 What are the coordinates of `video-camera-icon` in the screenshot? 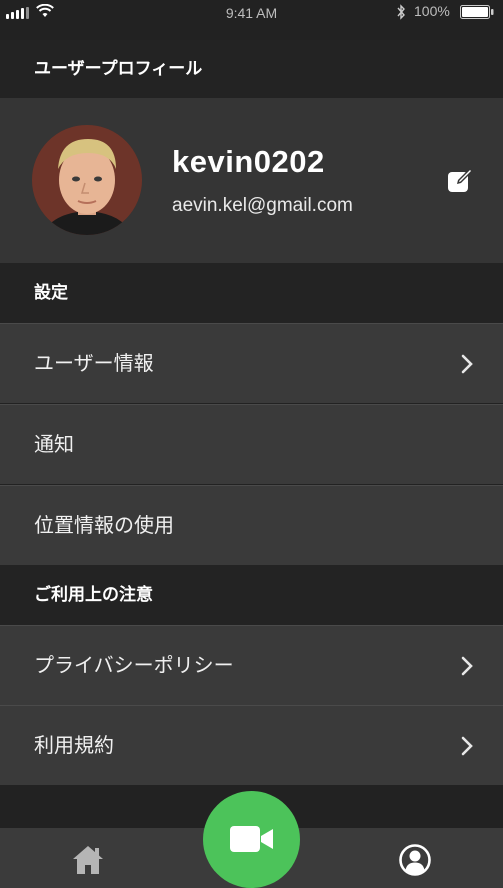 It's located at (251, 839).